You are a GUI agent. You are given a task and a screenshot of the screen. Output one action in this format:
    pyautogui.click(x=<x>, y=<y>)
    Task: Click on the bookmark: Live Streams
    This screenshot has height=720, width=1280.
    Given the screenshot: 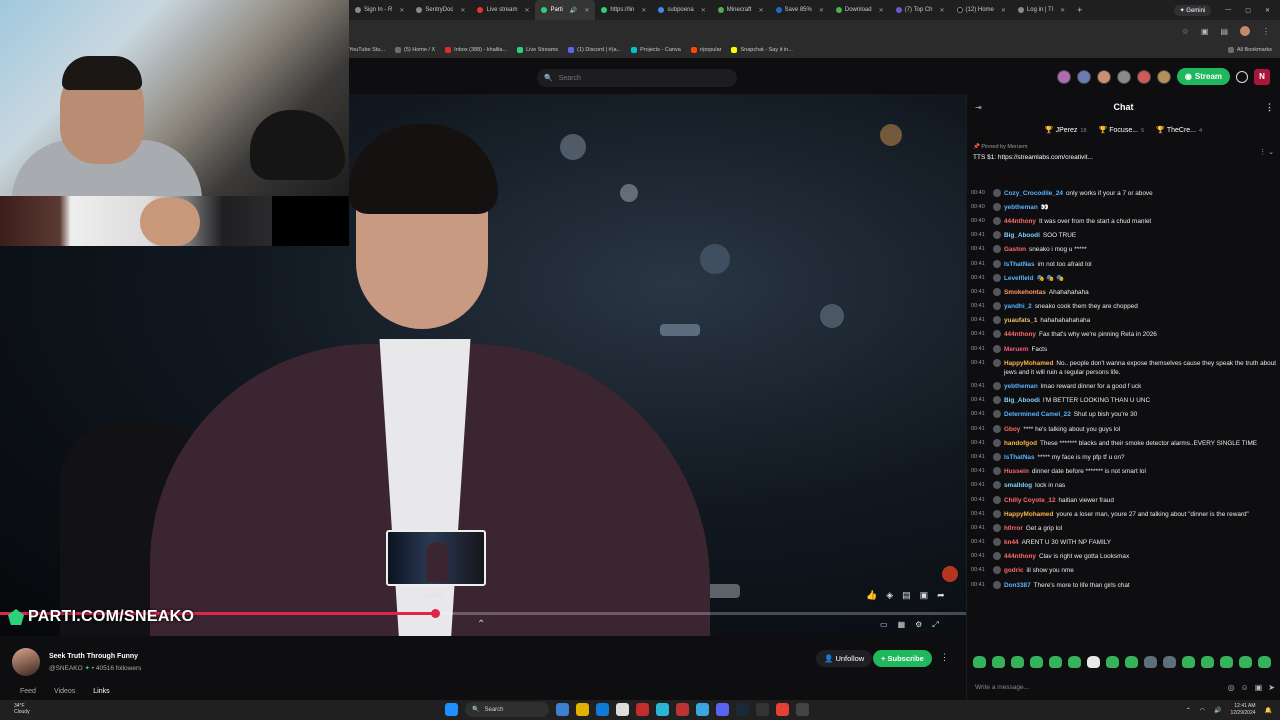 What is the action you would take?
    pyautogui.click(x=537, y=50)
    